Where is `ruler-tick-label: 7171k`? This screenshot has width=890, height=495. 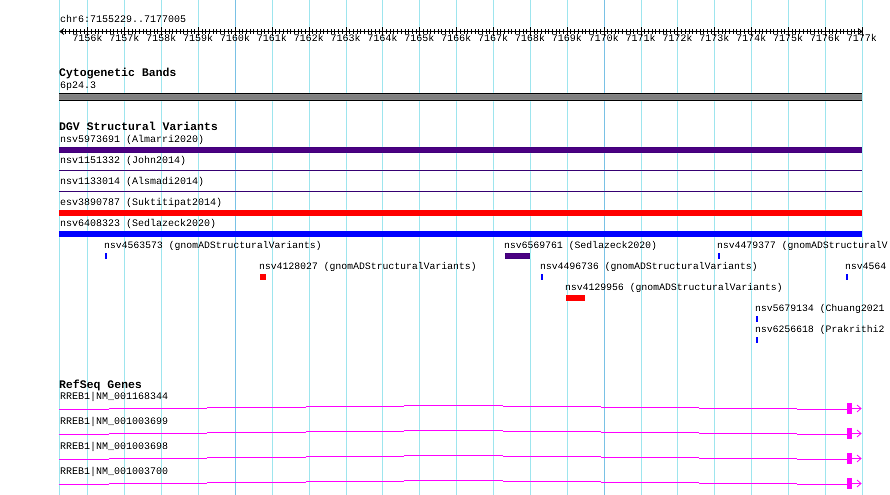
ruler-tick-label: 7171k is located at coordinates (641, 40).